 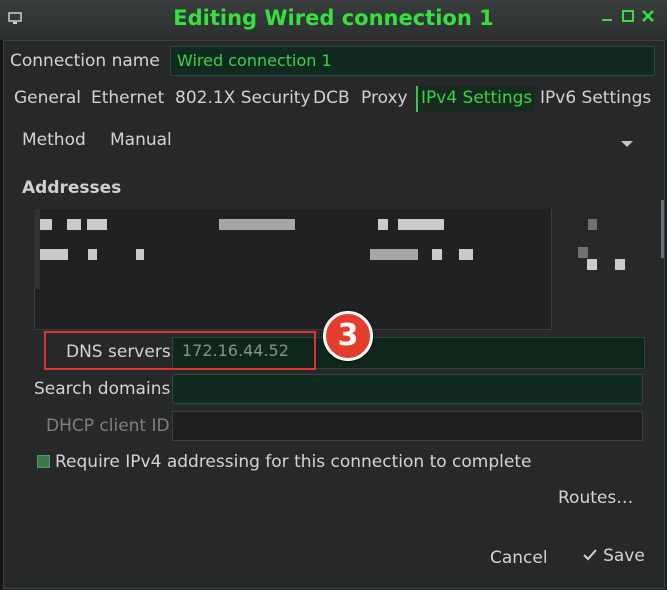 I want to click on dhcp-client-id-input, so click(x=407, y=426).